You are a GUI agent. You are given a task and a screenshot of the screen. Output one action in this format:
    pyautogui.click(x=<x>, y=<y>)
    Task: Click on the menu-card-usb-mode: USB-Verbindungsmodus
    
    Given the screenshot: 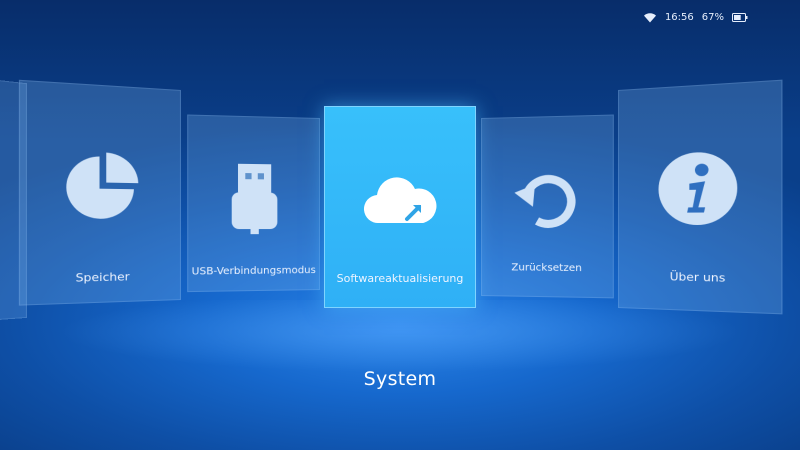 What is the action you would take?
    pyautogui.click(x=253, y=203)
    